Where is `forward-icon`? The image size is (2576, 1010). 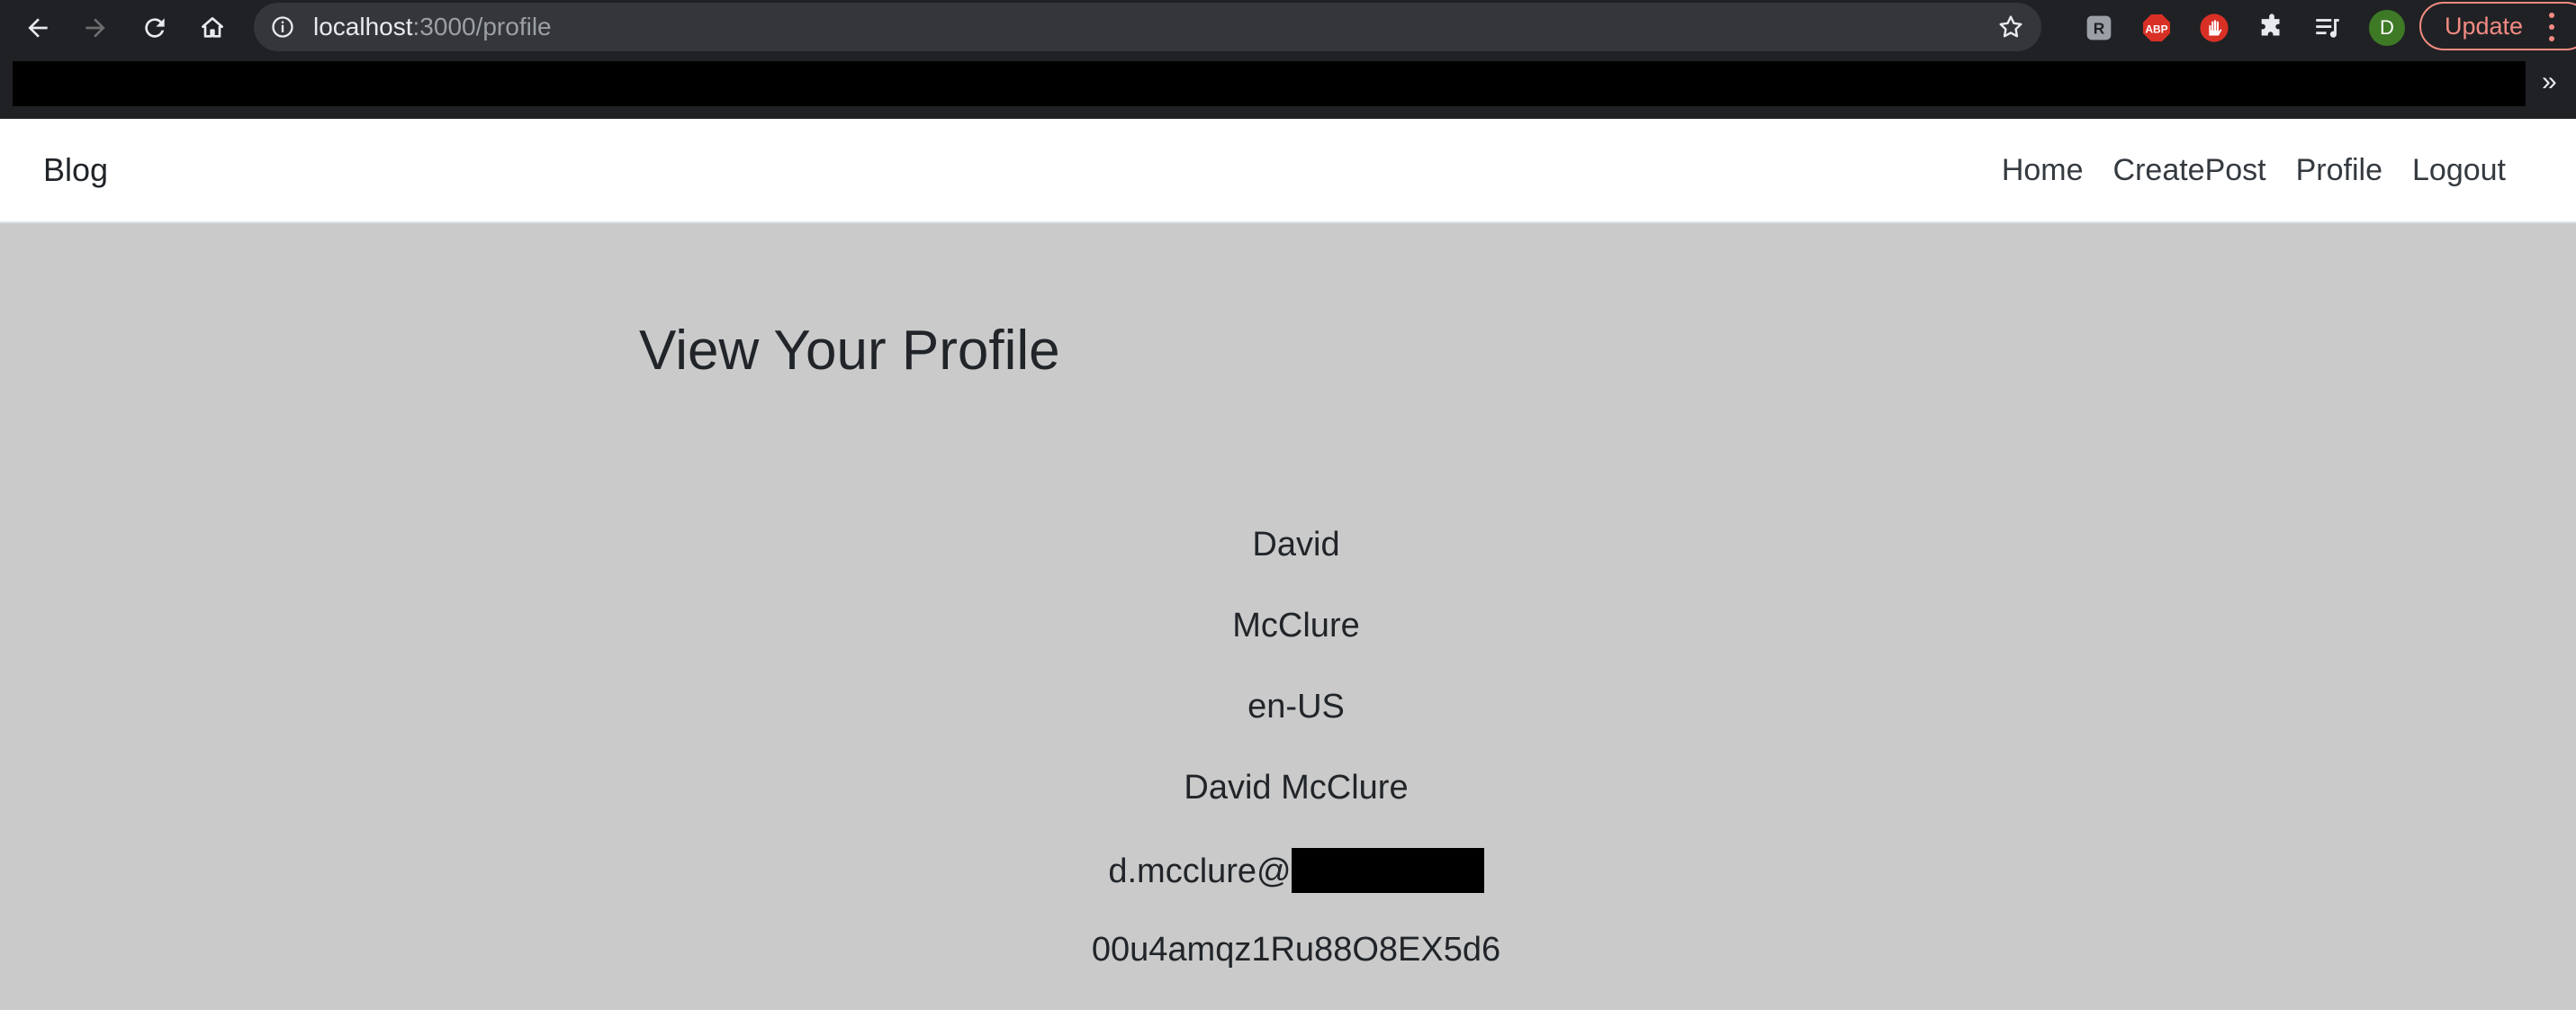
forward-icon is located at coordinates (95, 28).